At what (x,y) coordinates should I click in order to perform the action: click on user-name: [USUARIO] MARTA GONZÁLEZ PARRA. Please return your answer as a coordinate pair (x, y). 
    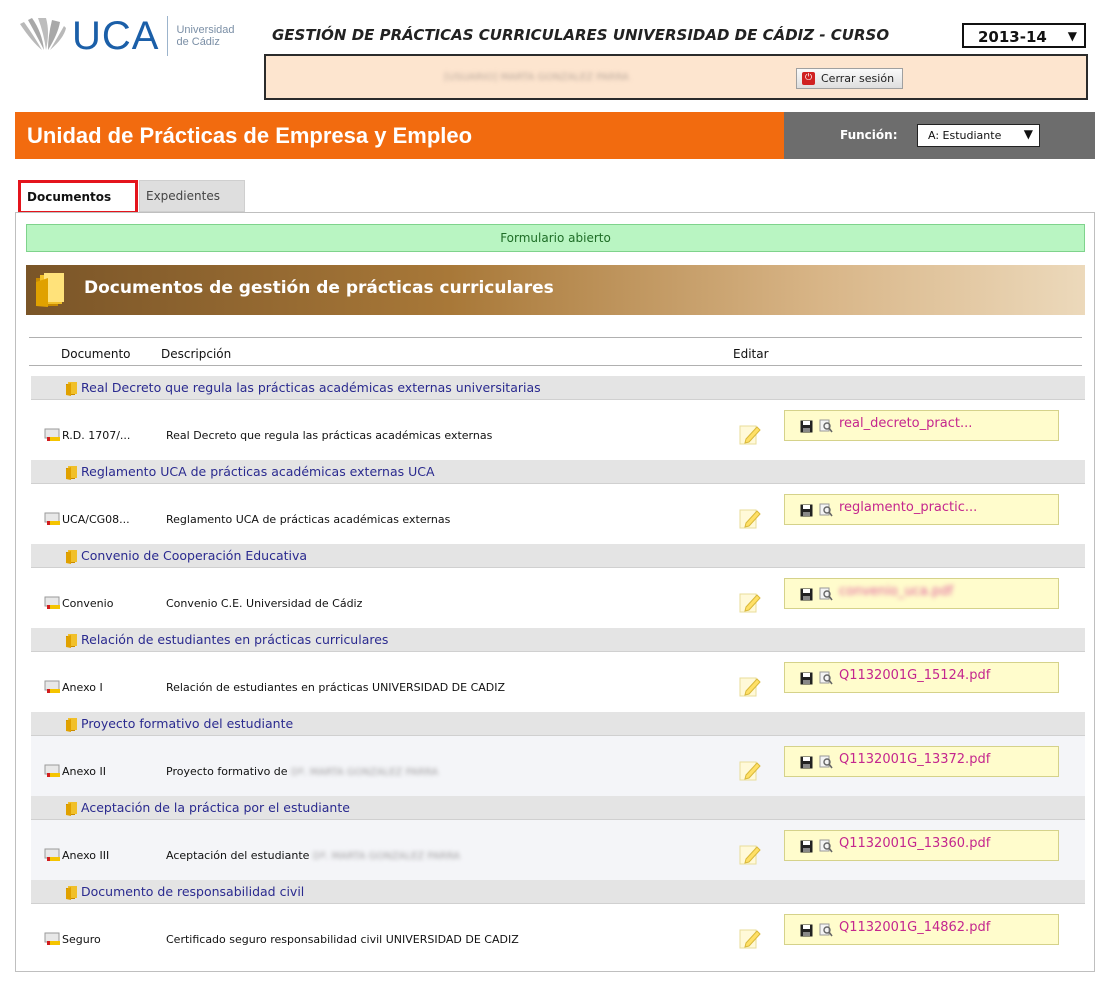
    Looking at the image, I should click on (536, 77).